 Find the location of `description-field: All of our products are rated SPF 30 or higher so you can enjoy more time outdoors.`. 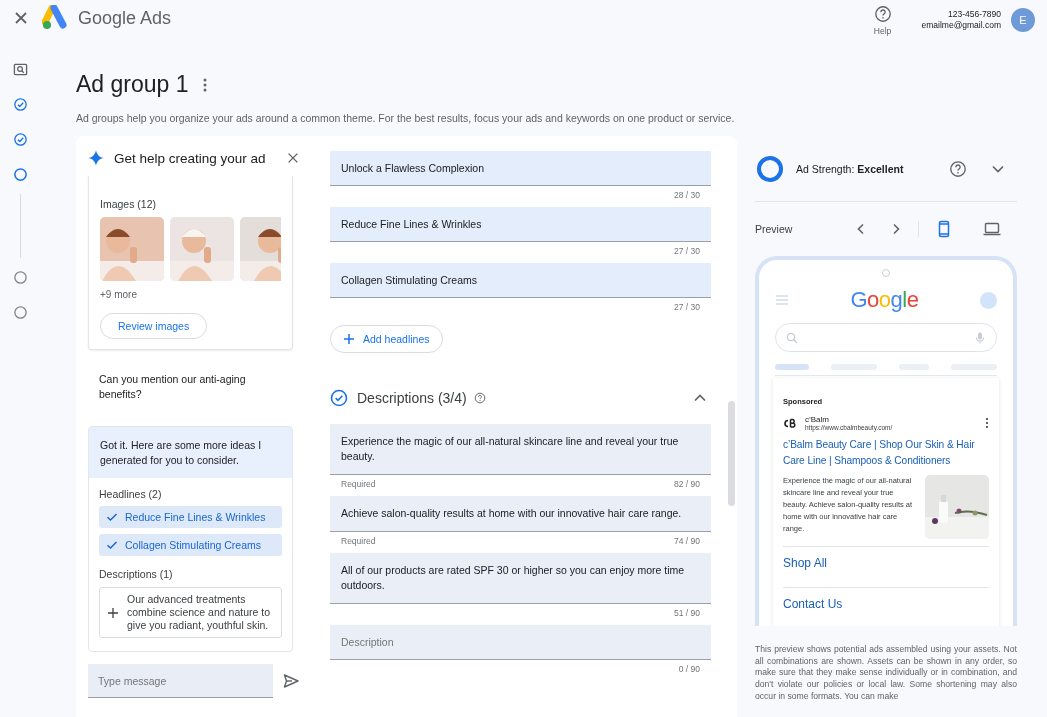

description-field: All of our products are rated SPF 30 or higher so you can enjoy more time outdoors. is located at coordinates (520, 578).